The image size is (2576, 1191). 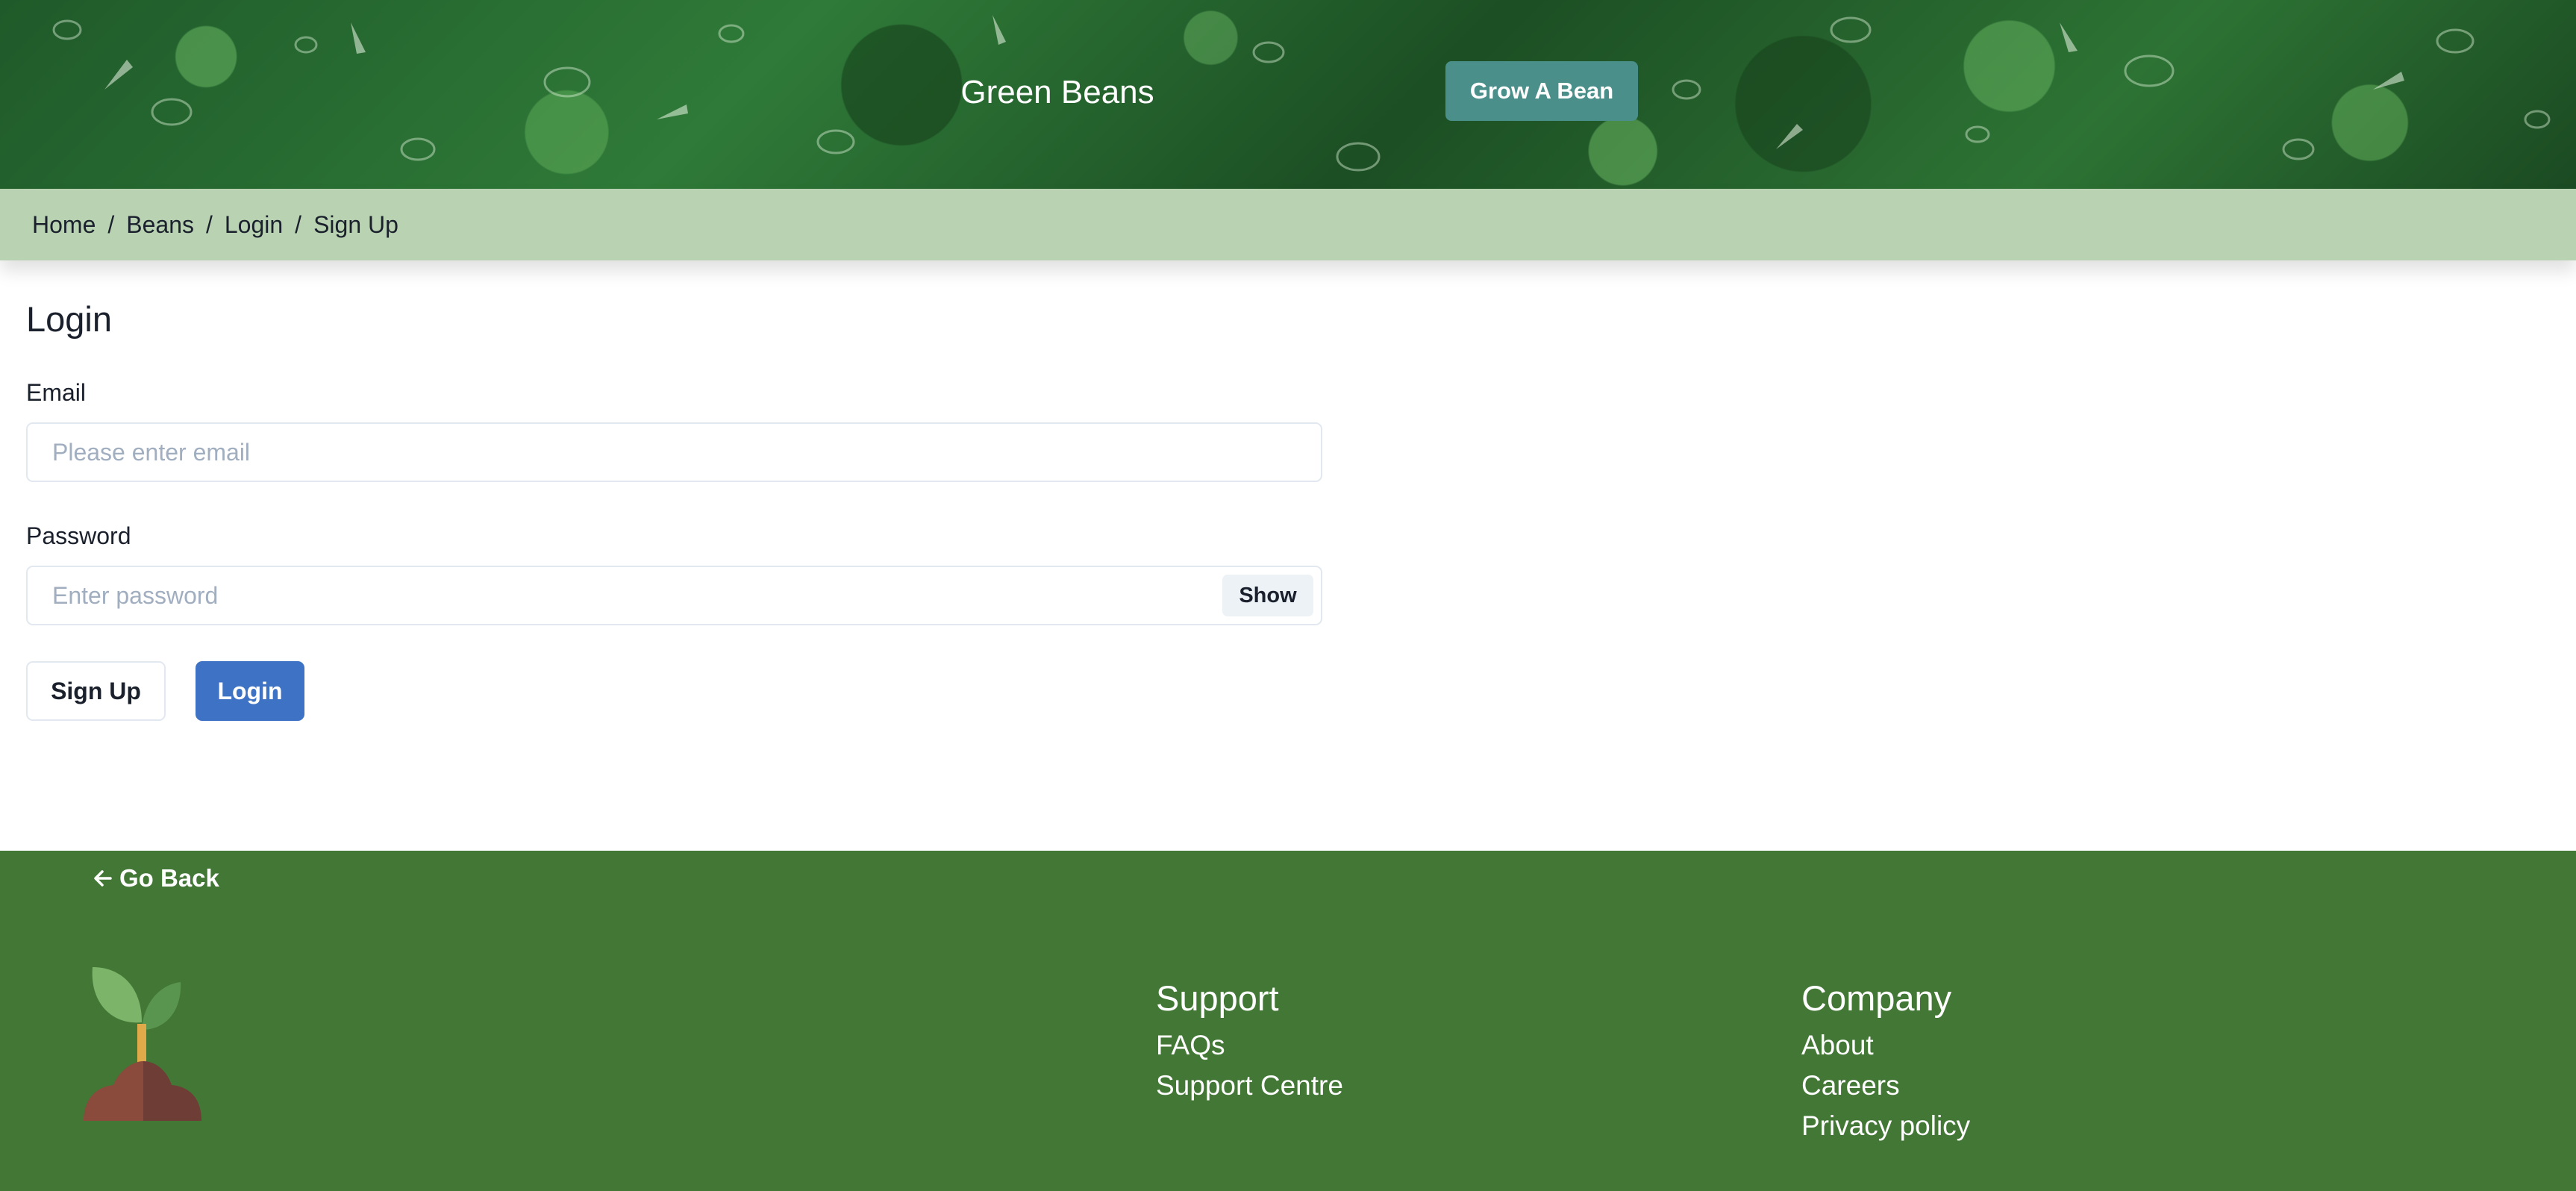 What do you see at coordinates (96, 691) in the screenshot?
I see `sign-up-button: Sign Up` at bounding box center [96, 691].